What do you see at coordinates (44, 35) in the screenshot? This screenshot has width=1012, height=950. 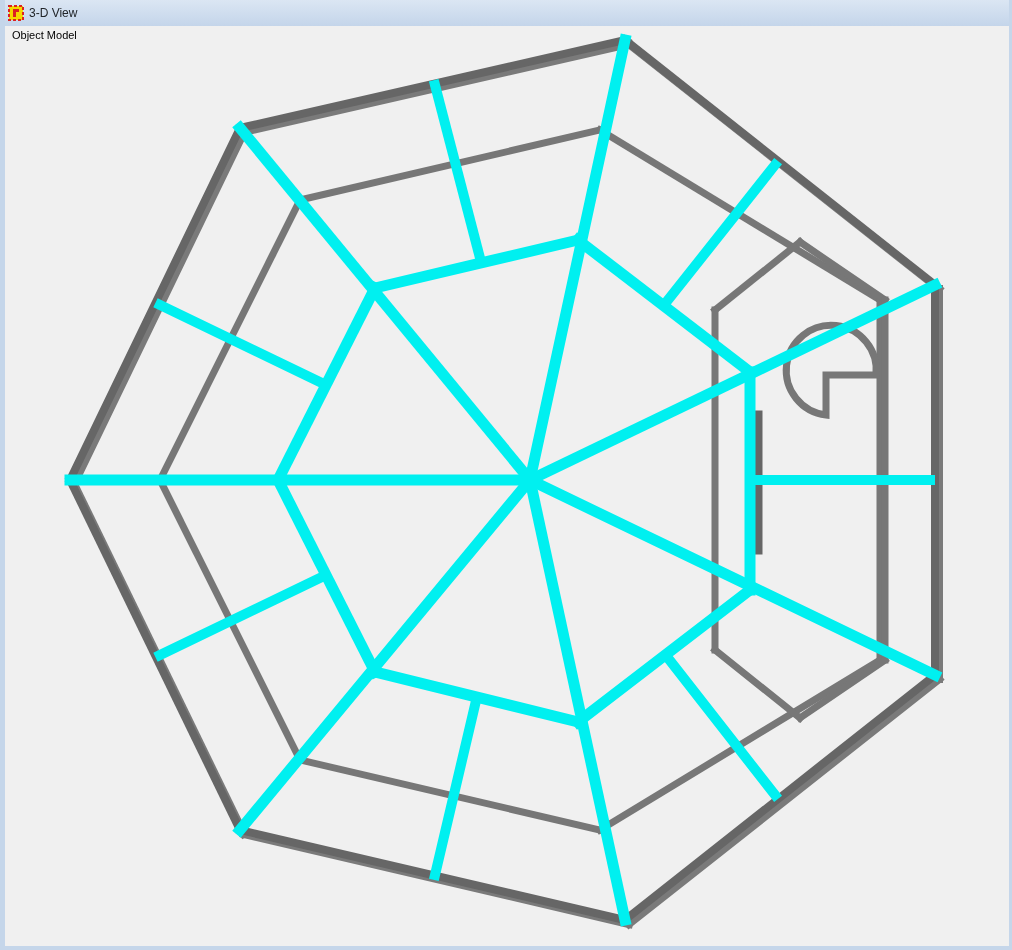 I see `view-label: Object Model` at bounding box center [44, 35].